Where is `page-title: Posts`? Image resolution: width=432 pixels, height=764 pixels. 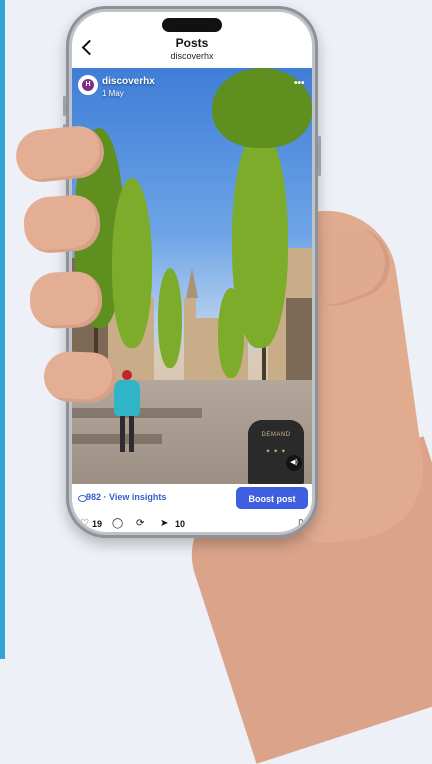 page-title: Posts is located at coordinates (192, 43).